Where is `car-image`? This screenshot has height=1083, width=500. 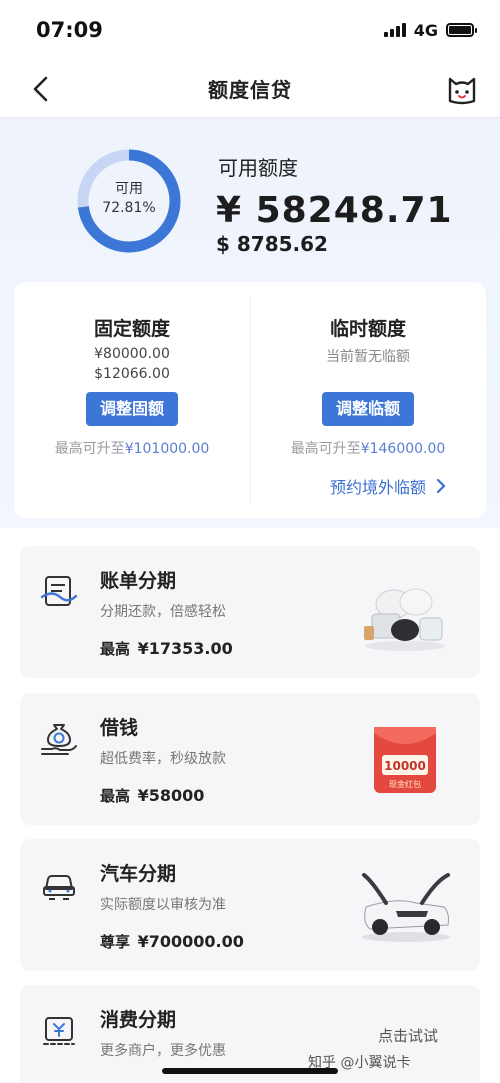
car-image is located at coordinates (406, 907).